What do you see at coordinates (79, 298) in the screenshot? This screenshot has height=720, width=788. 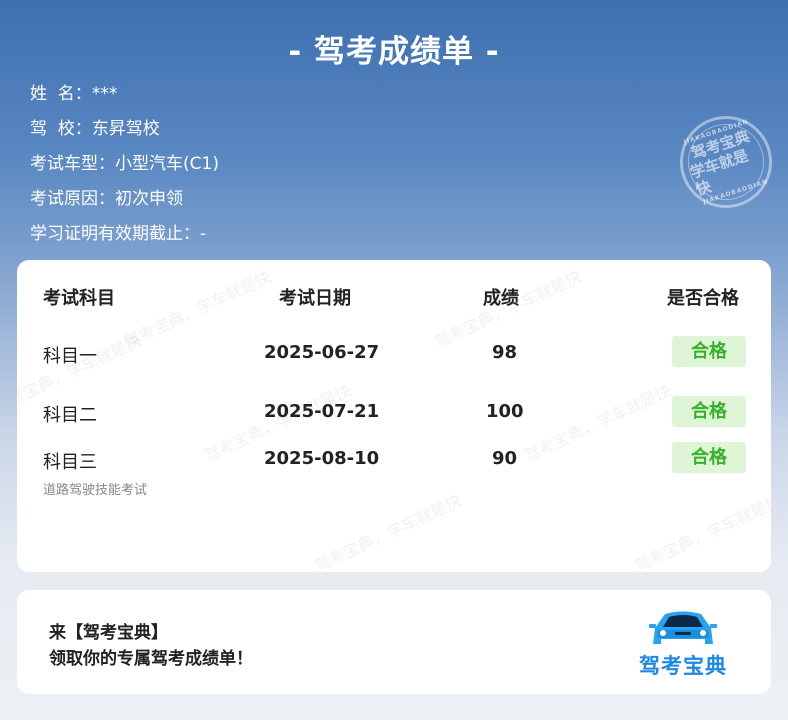 I see `header-subject: 考试科目` at bounding box center [79, 298].